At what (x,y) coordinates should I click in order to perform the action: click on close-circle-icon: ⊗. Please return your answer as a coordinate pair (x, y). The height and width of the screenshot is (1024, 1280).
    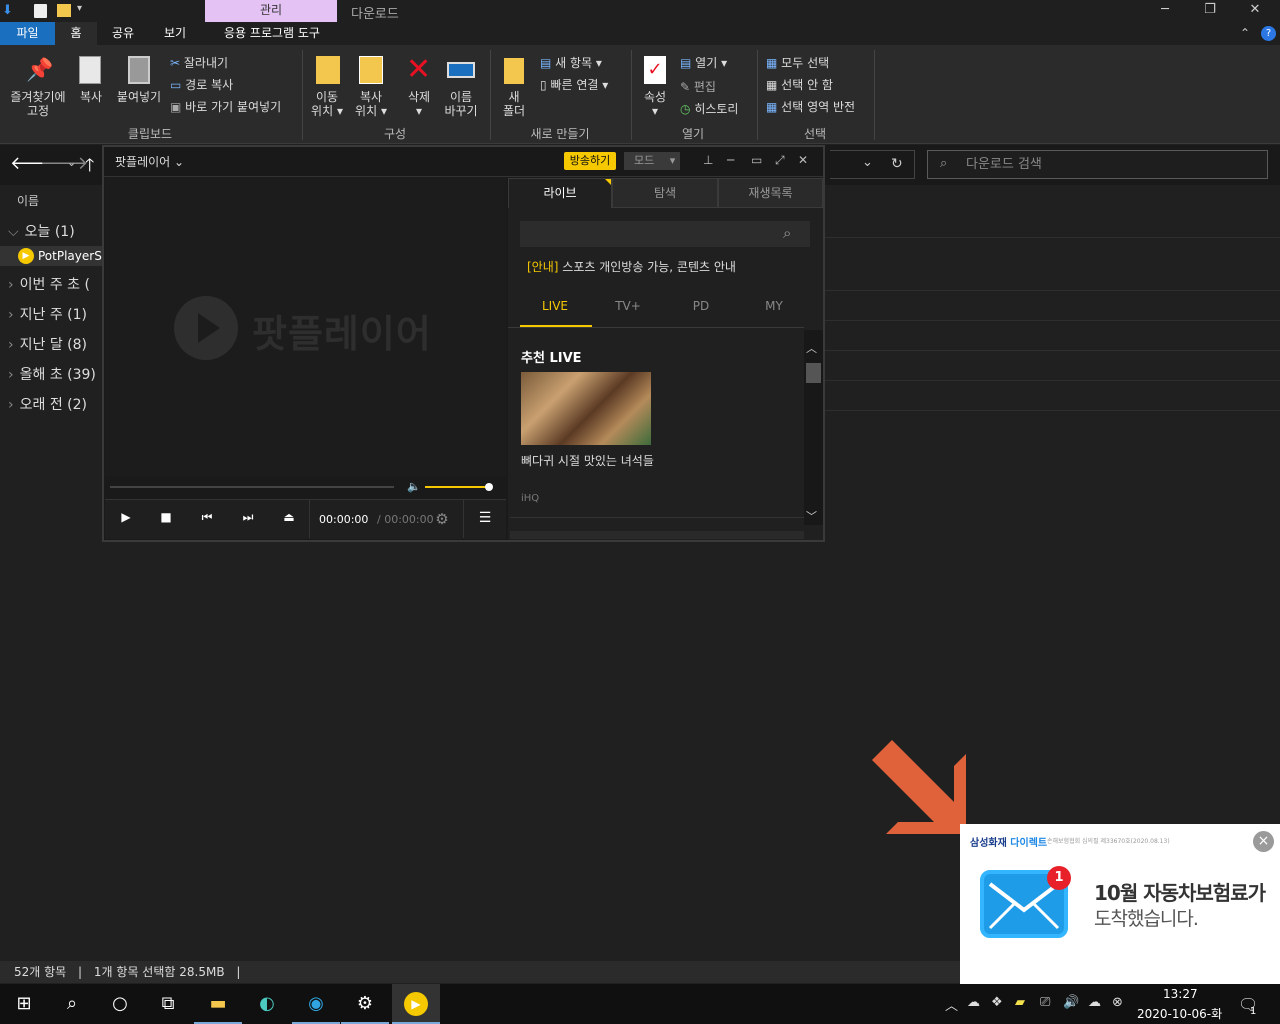
    Looking at the image, I should click on (1117, 1002).